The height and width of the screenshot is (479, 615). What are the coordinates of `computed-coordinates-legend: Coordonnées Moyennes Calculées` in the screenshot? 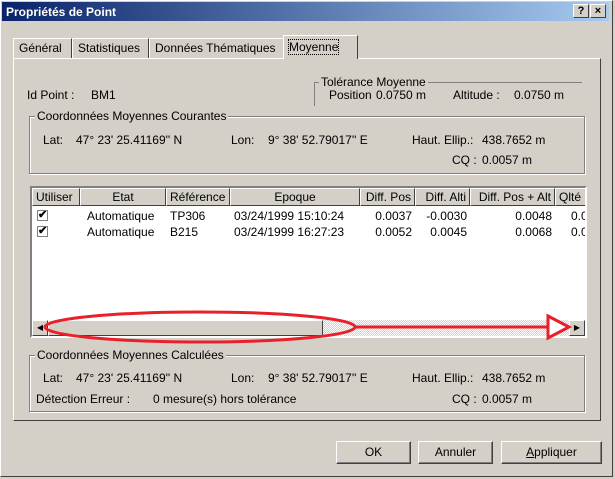 It's located at (130, 355).